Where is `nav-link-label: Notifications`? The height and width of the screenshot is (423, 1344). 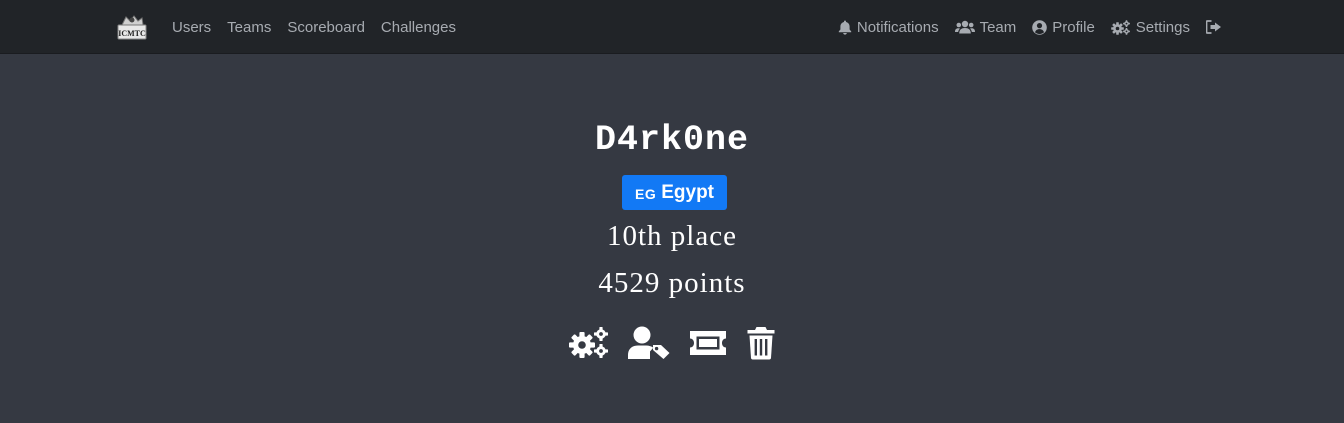 nav-link-label: Notifications is located at coordinates (897, 27).